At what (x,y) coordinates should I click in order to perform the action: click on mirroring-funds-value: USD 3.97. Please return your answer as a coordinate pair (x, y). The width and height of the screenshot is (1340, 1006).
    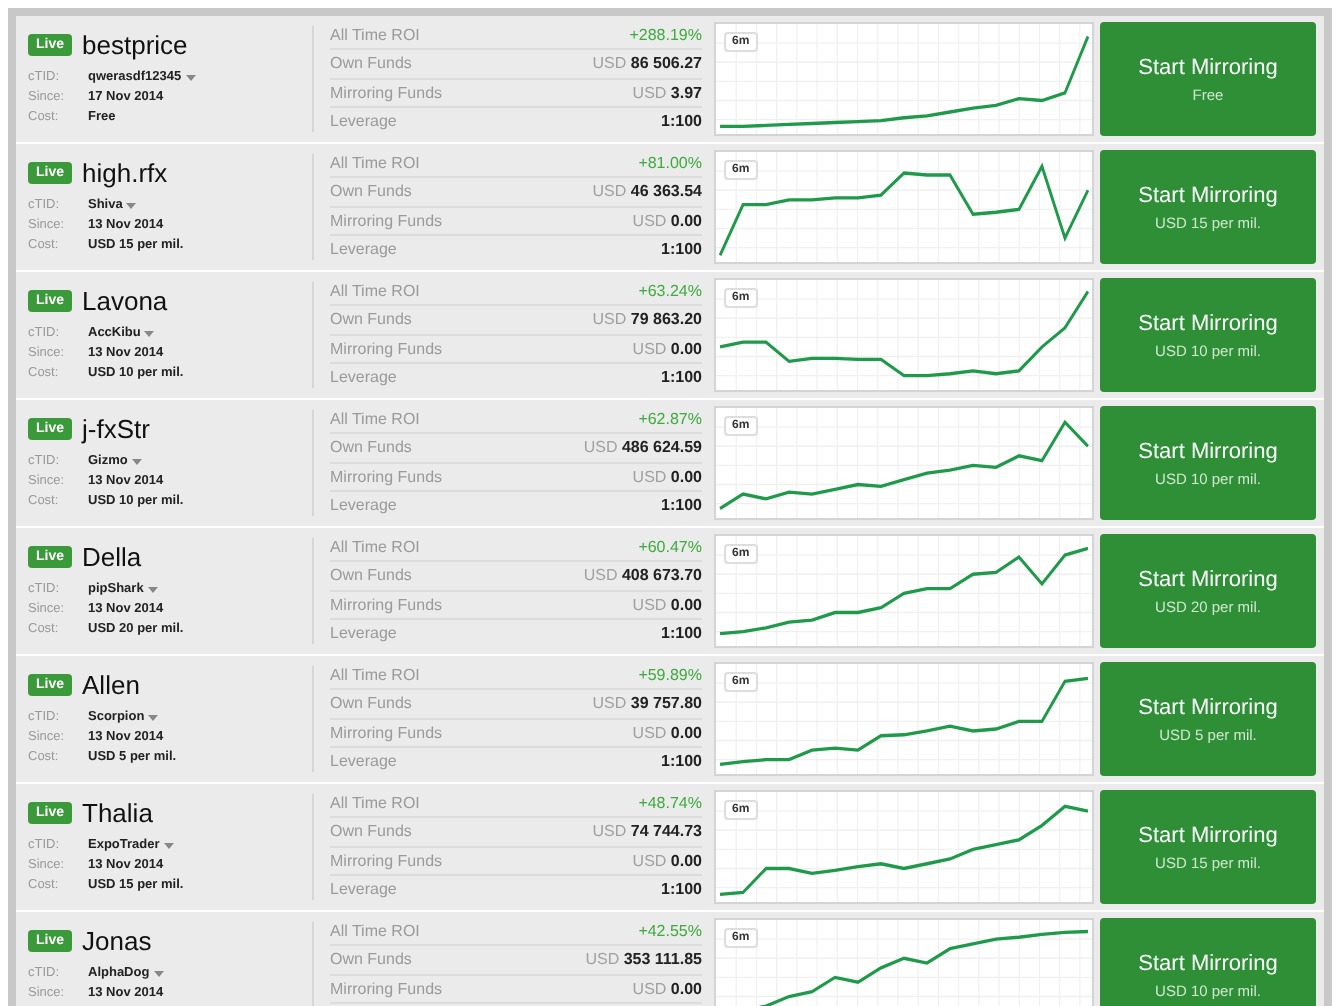
    Looking at the image, I should click on (667, 92).